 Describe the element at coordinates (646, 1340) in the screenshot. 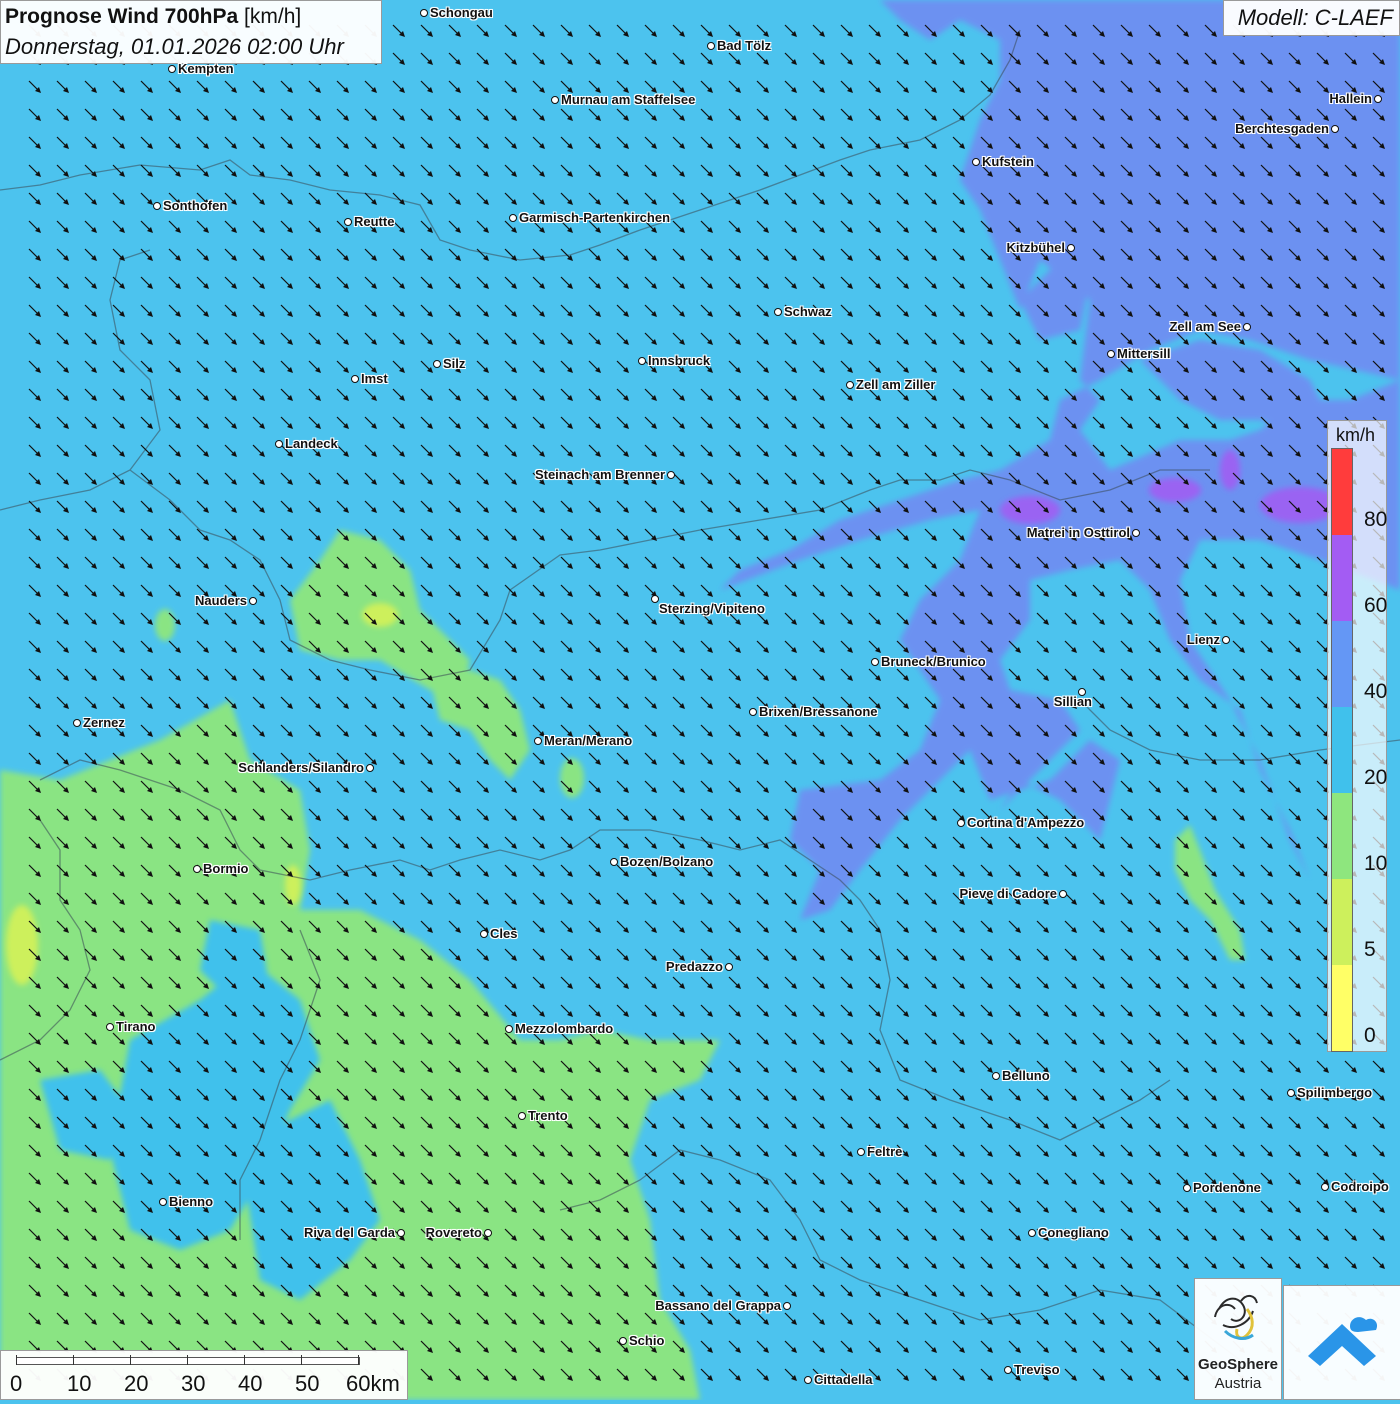

I see `city-label: Schio` at that location.